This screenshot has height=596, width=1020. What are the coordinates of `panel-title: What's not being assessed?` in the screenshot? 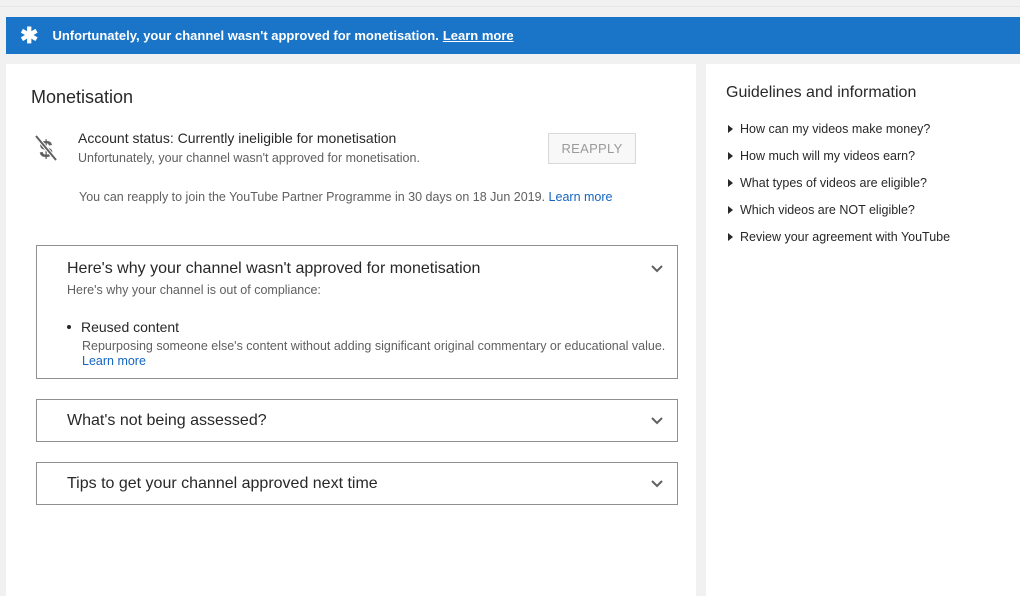 It's located at (167, 420).